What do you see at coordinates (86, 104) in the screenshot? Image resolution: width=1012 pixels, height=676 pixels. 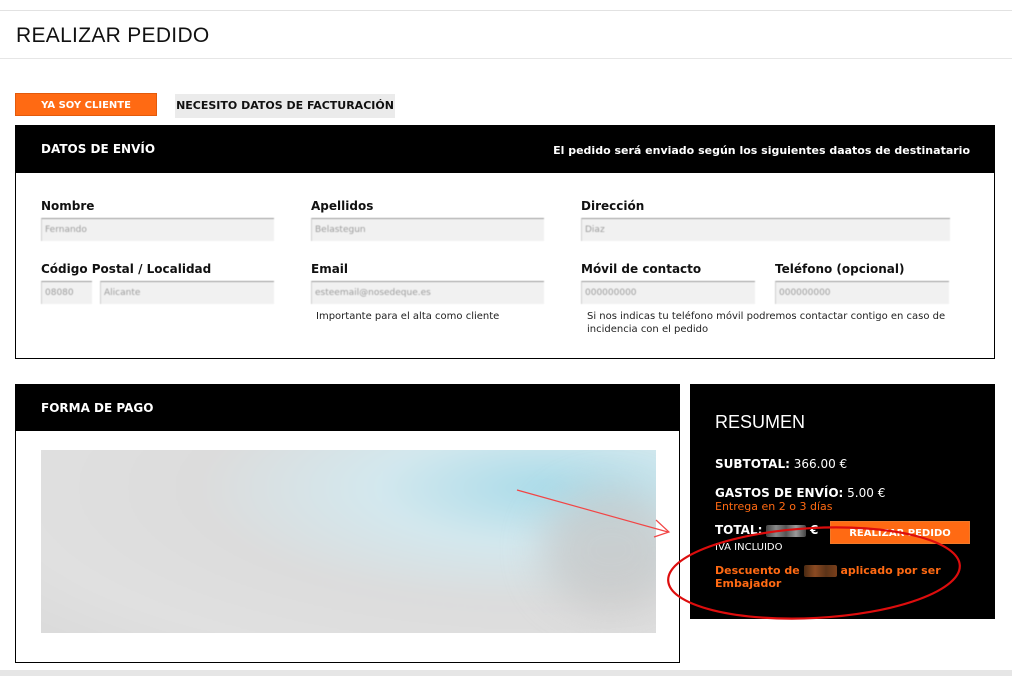 I see `tab-existing-customer: YA SOY CLIENTE` at bounding box center [86, 104].